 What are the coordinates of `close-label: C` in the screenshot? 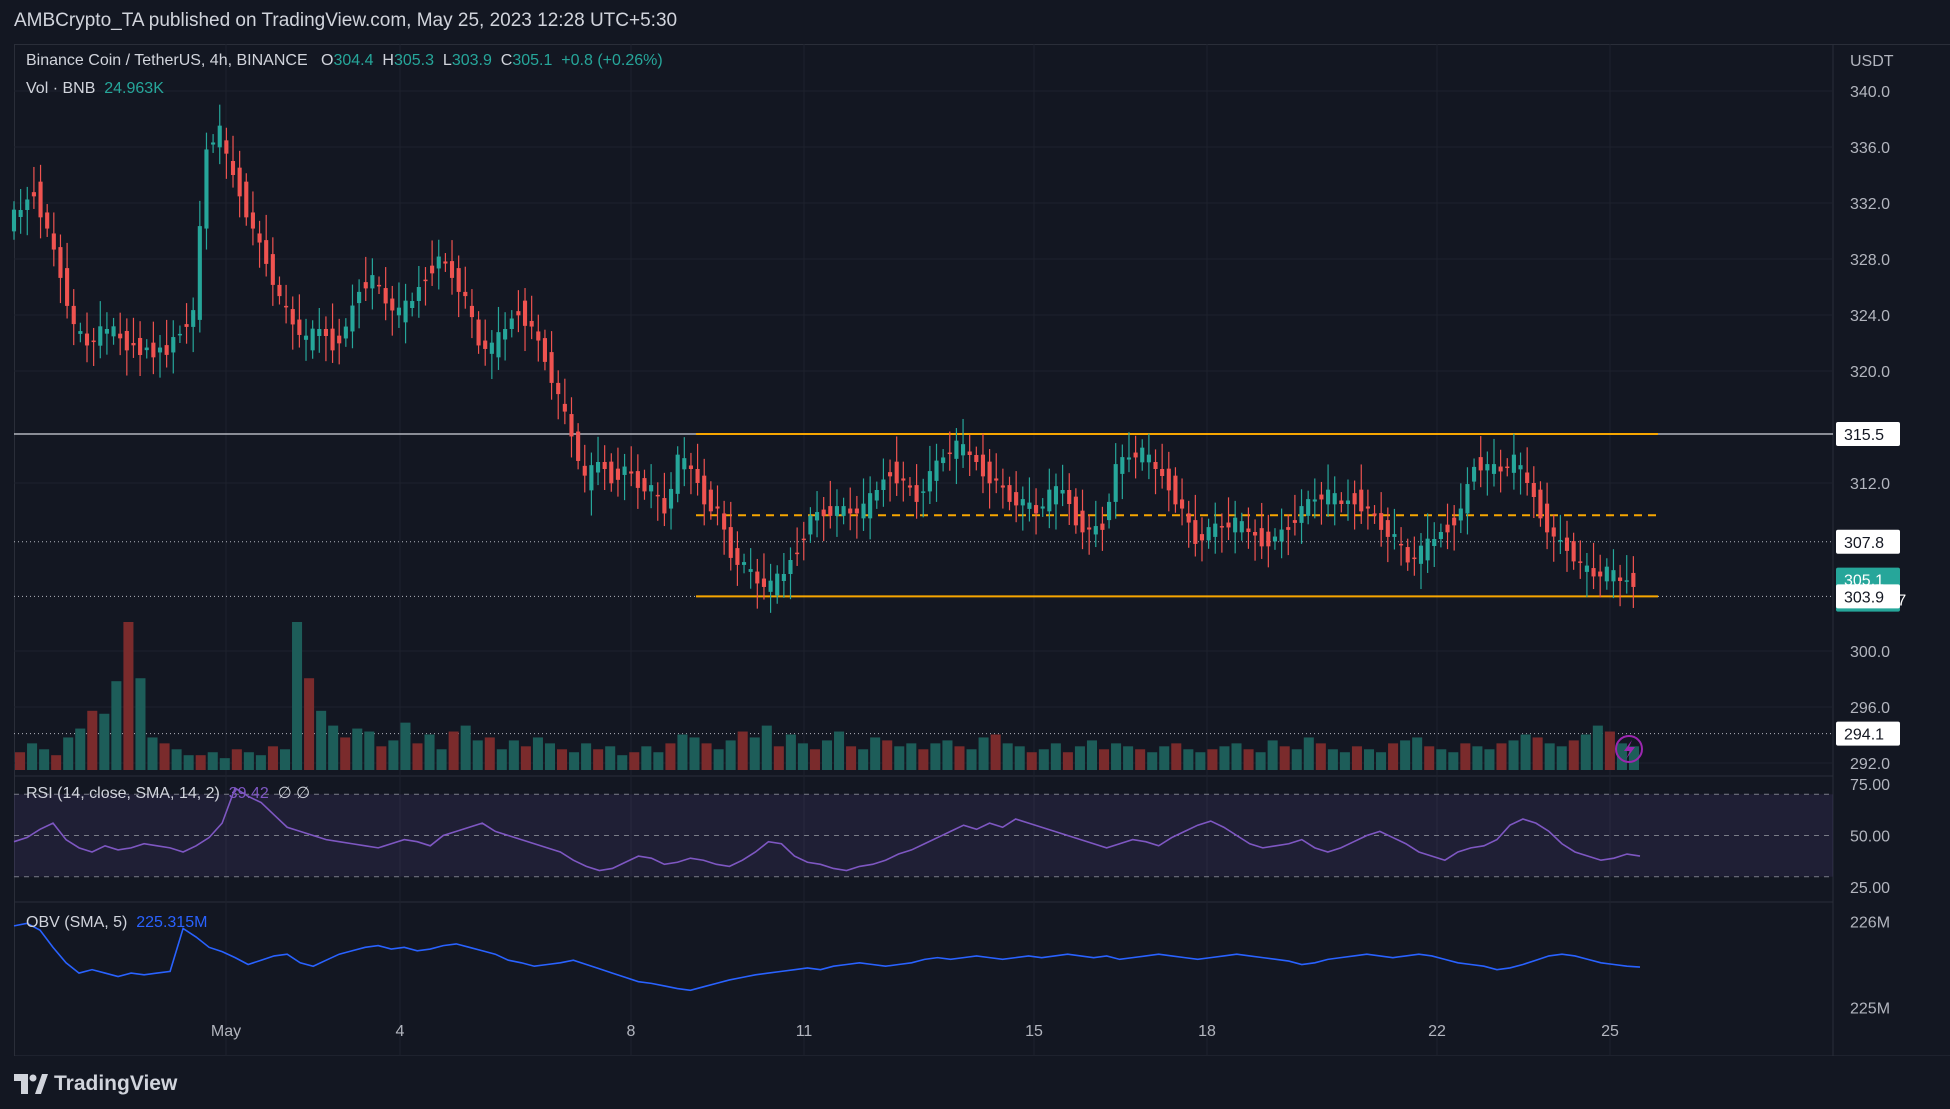 It's located at (506, 60).